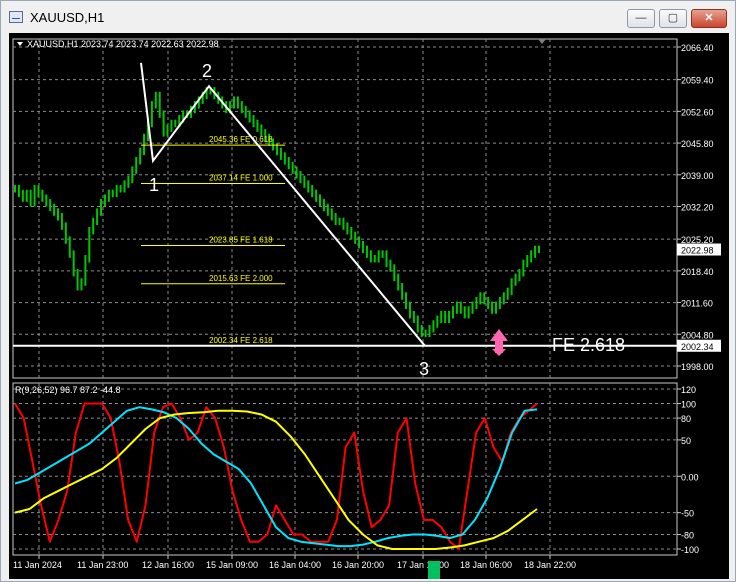 Image resolution: width=736 pixels, height=582 pixels. Describe the element at coordinates (686, 419) in the screenshot. I see `indicator-tick-label: 80` at that location.